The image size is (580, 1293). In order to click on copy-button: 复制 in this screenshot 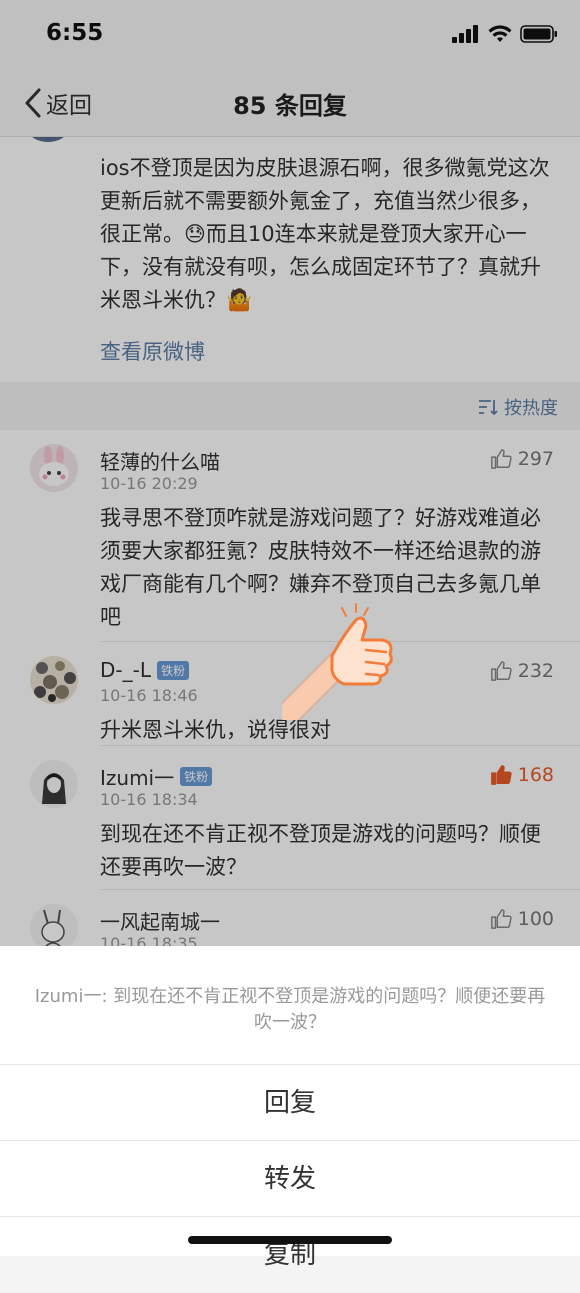, I will do `click(290, 1254)`.